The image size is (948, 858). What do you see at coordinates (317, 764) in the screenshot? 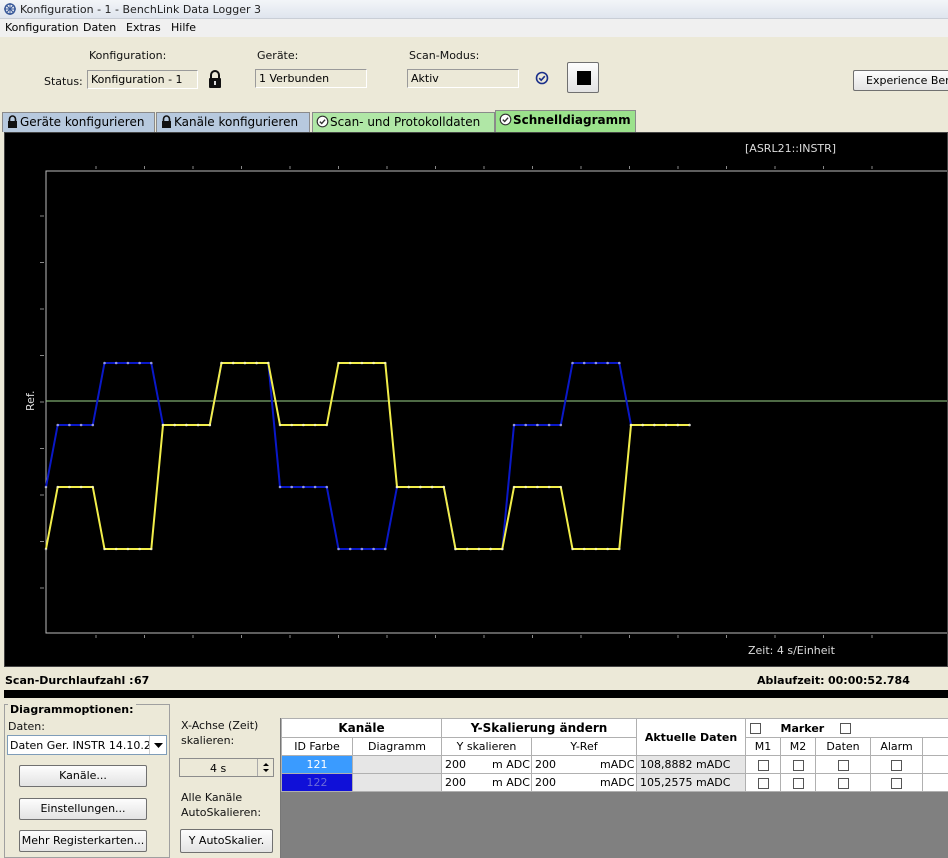
I see `channel-id: 121` at bounding box center [317, 764].